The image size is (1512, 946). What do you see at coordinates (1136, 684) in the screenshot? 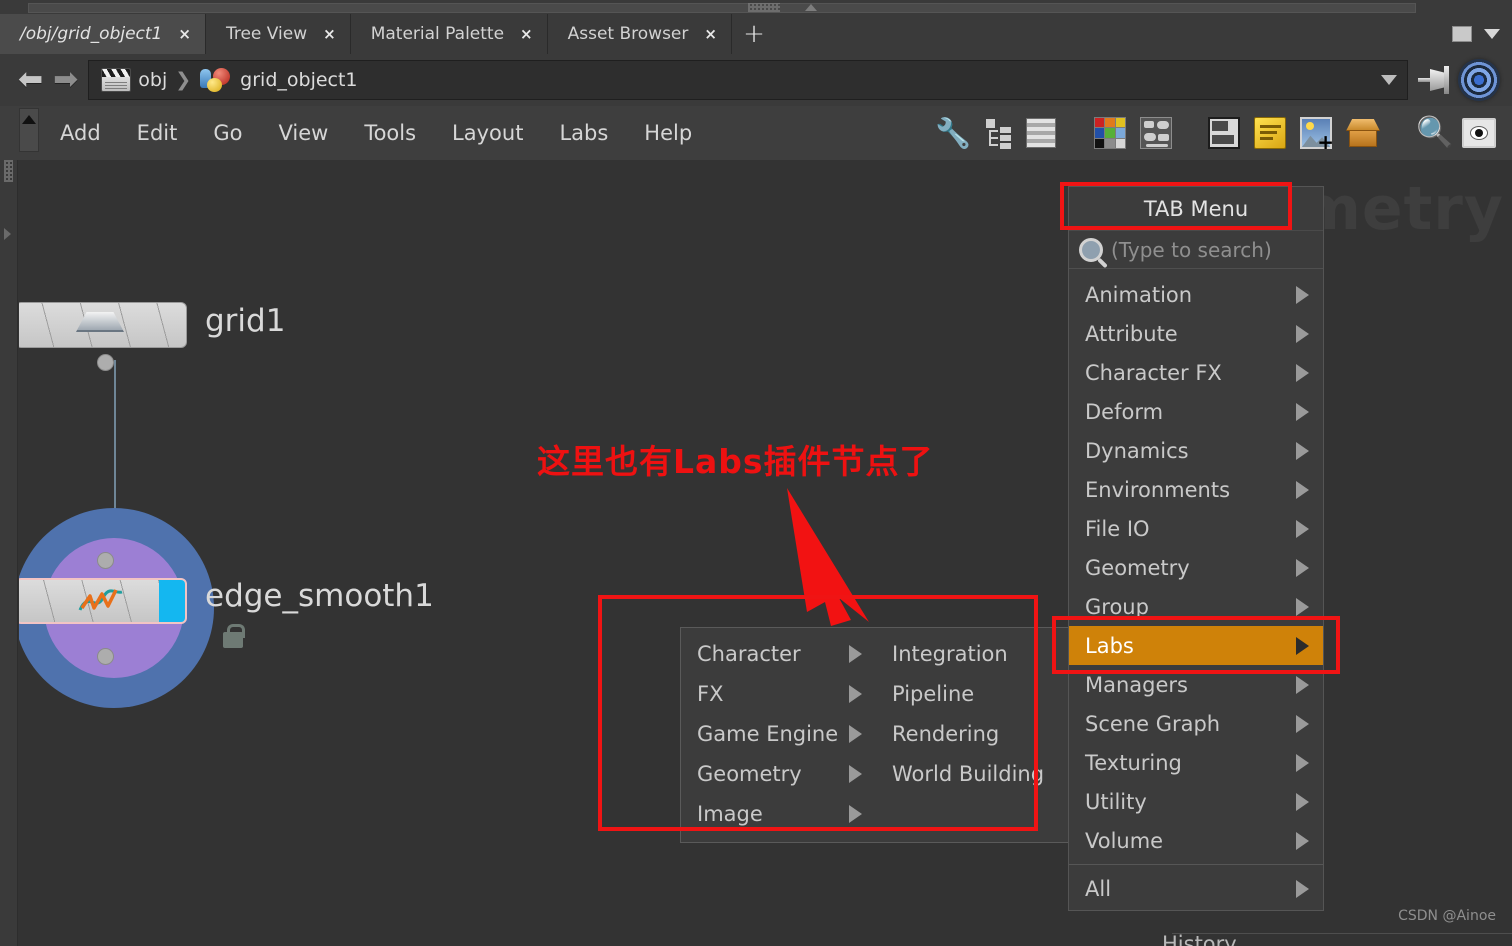
I see `menu-item-label: Managers` at bounding box center [1136, 684].